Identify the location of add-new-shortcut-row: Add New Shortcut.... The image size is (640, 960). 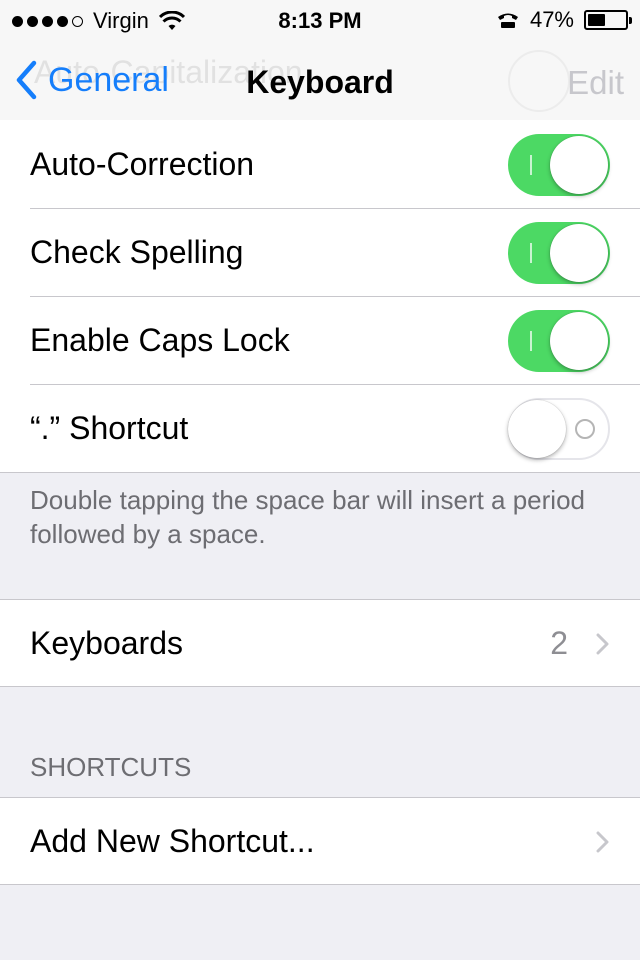
(320, 841).